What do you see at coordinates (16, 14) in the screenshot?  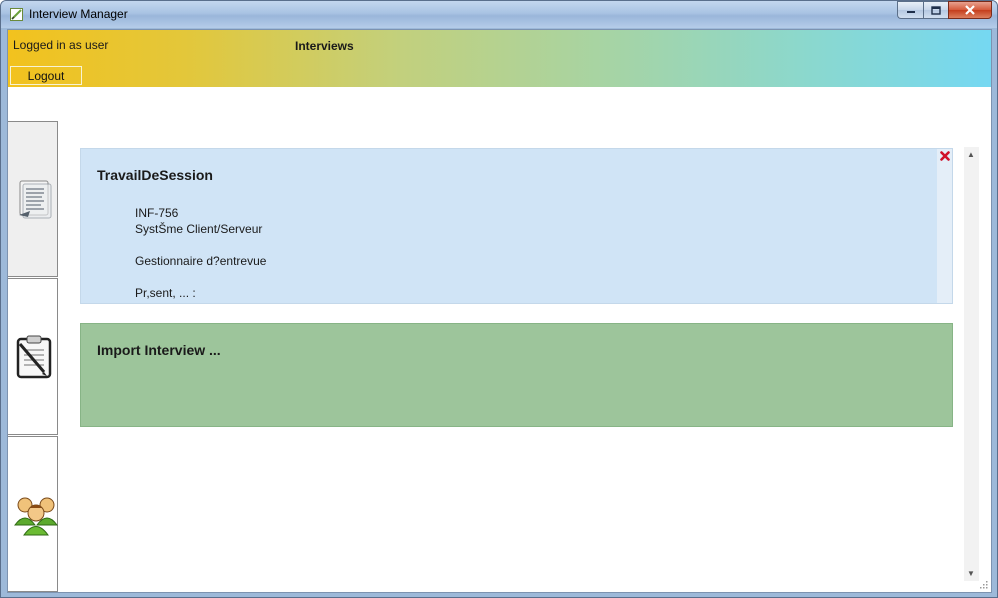 I see `app-icon` at bounding box center [16, 14].